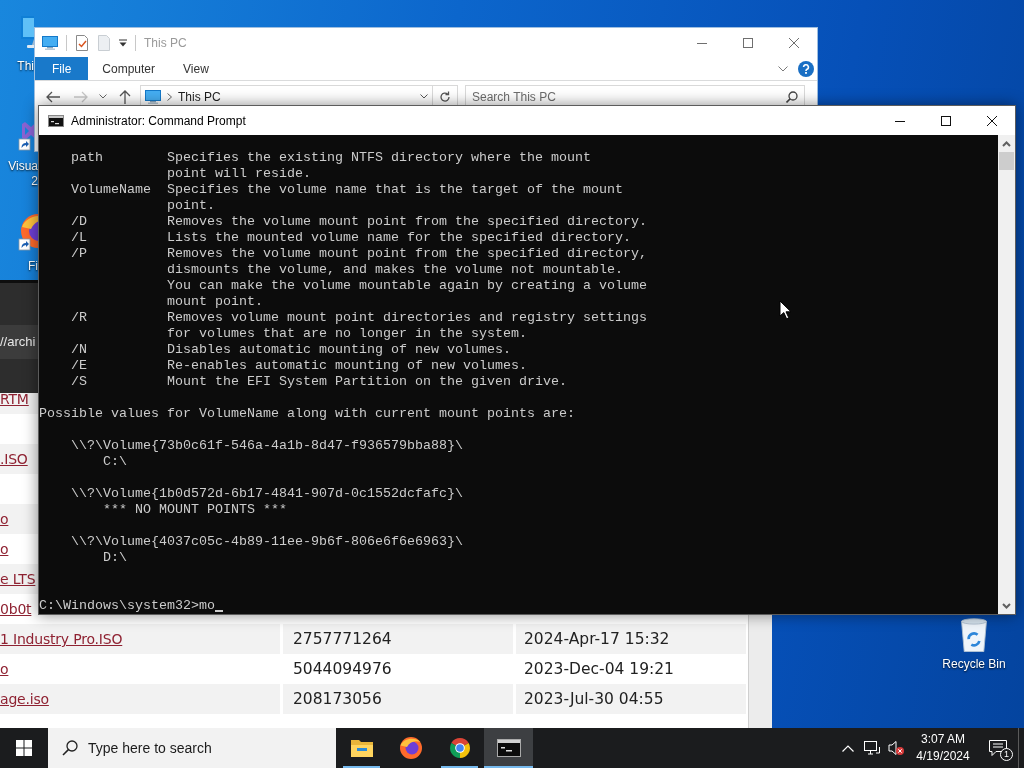 Image resolution: width=1024 pixels, height=768 pixels. I want to click on desktop-icon-label: Recycle Bin, so click(974, 664).